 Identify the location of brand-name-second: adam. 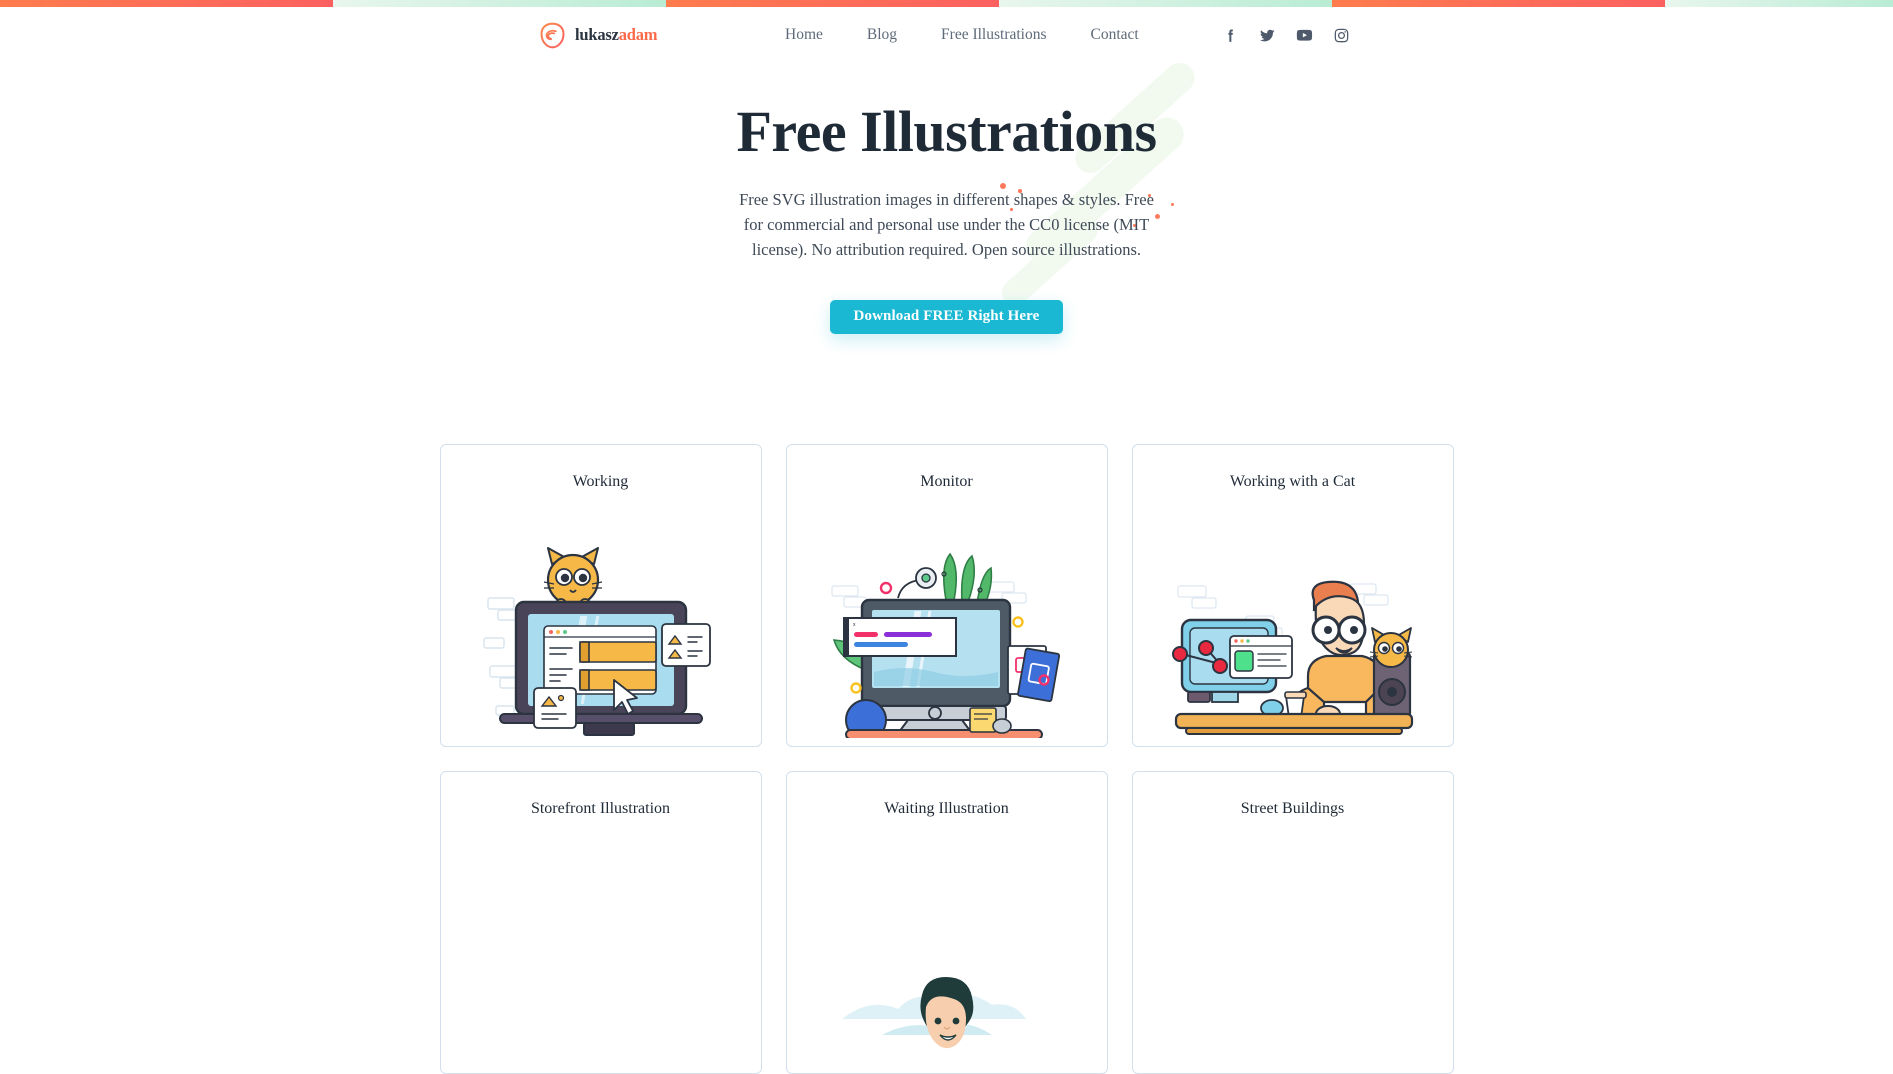
(638, 34).